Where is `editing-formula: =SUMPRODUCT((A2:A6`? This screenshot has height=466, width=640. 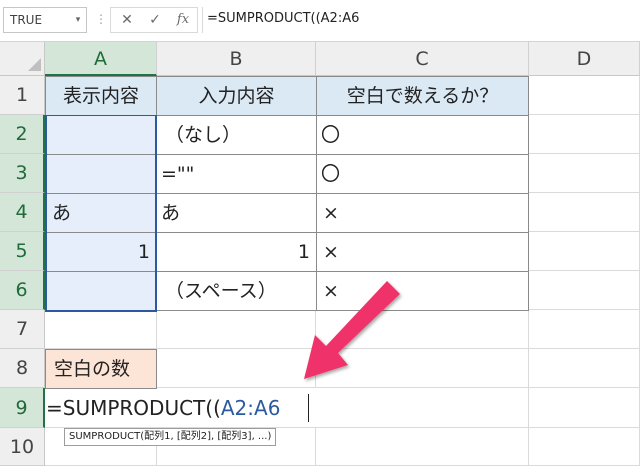 editing-formula: =SUMPRODUCT((A2:A6 is located at coordinates (163, 408).